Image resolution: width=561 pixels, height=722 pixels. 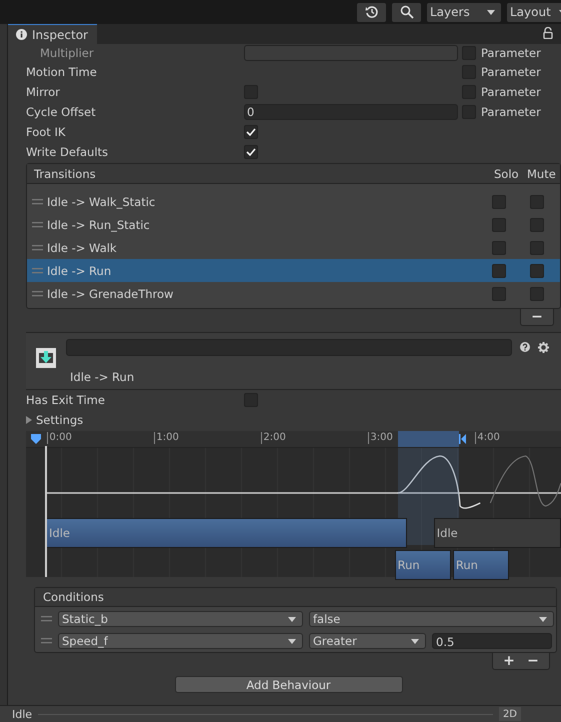 What do you see at coordinates (289, 347) in the screenshot?
I see `name-field` at bounding box center [289, 347].